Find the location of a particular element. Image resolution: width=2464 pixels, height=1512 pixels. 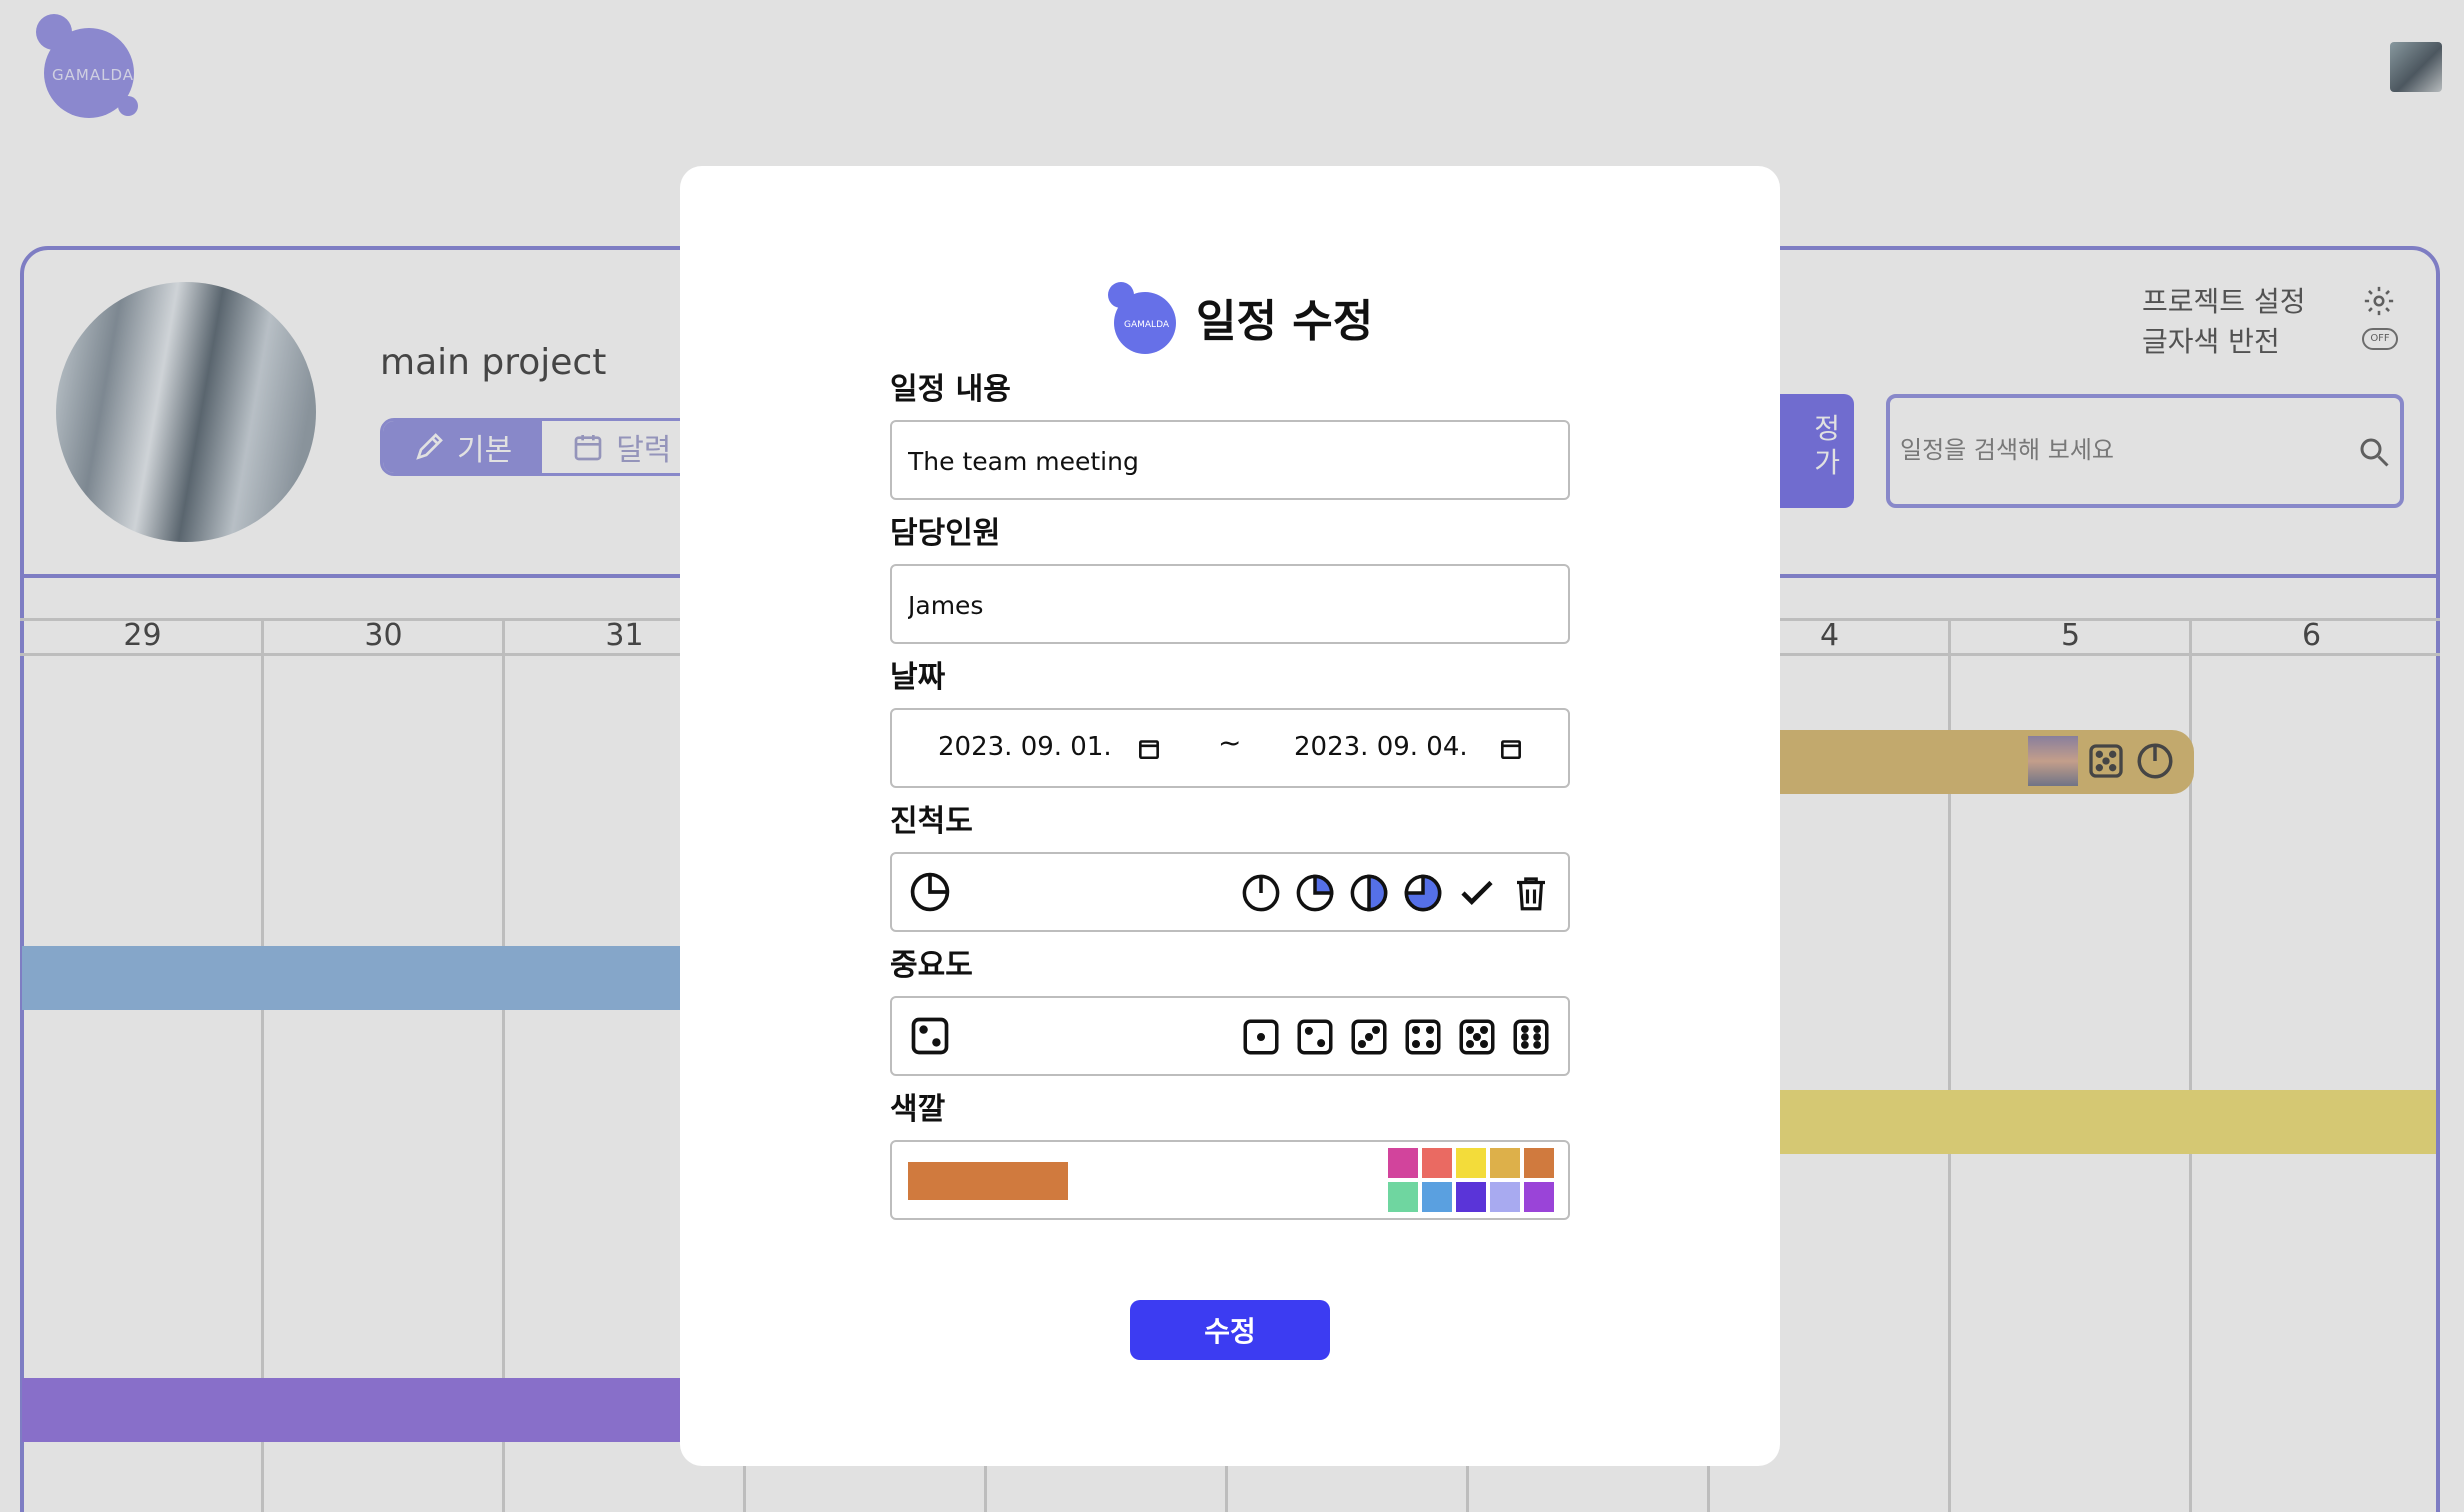

current-progress-25-icon is located at coordinates (930, 892).